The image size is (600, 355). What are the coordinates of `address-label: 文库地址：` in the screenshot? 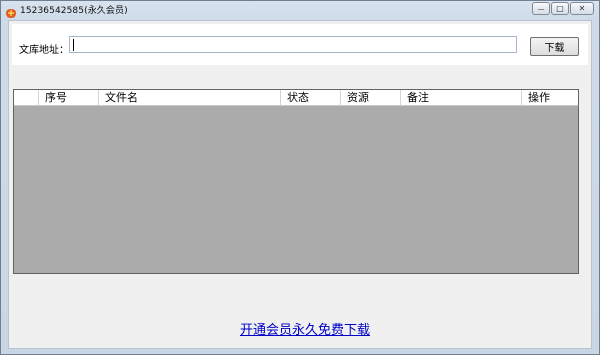 It's located at (44, 50).